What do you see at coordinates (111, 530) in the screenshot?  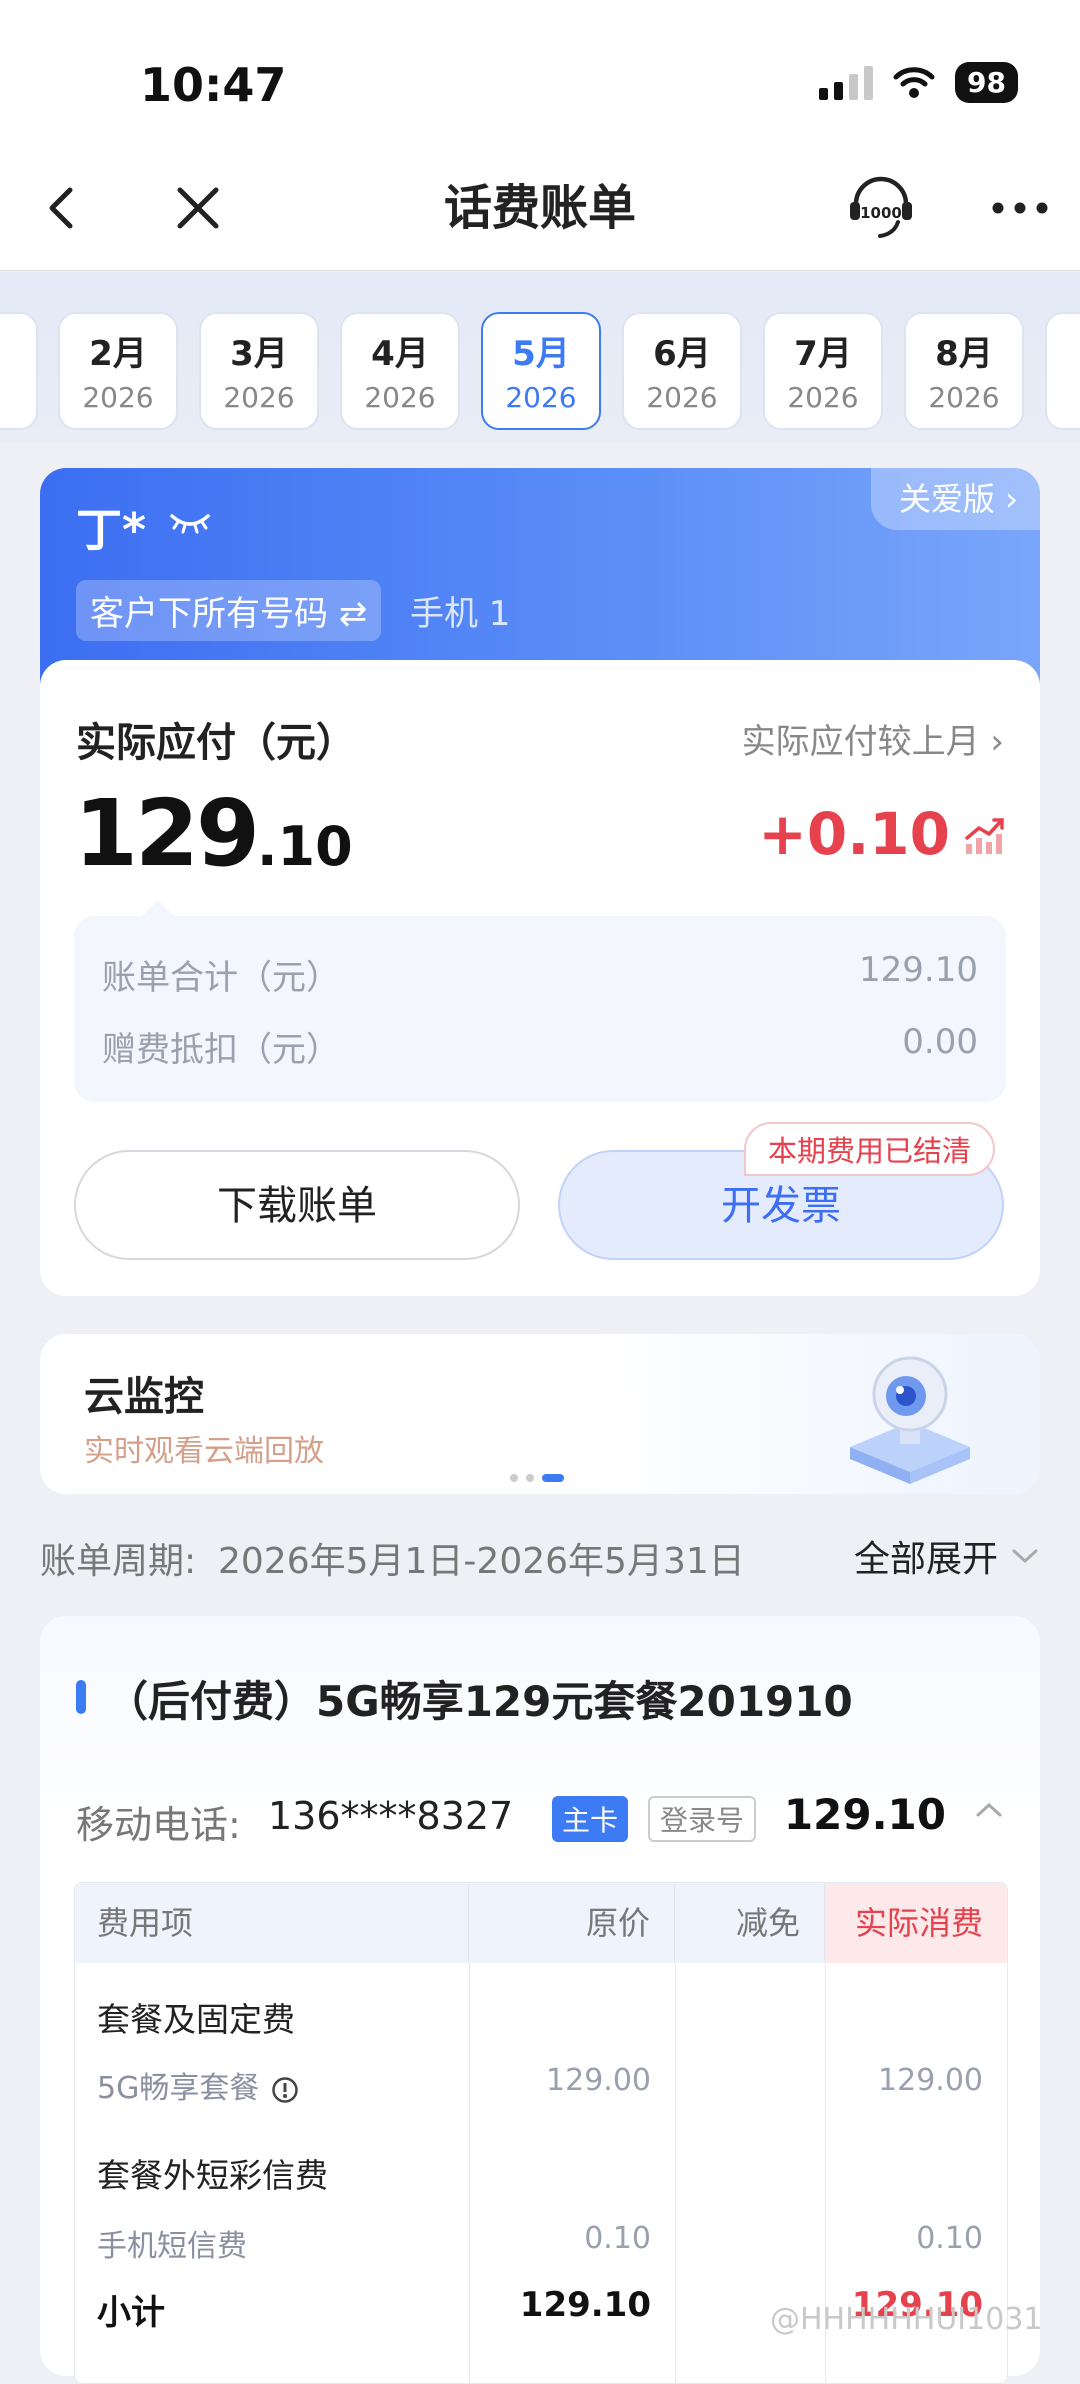 I see `user-name: 丁*` at bounding box center [111, 530].